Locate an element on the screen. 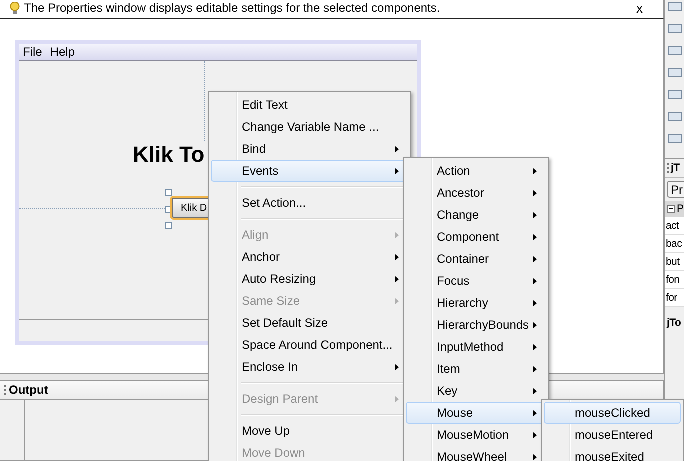 The height and width of the screenshot is (461, 684). property-name: for is located at coordinates (672, 298).